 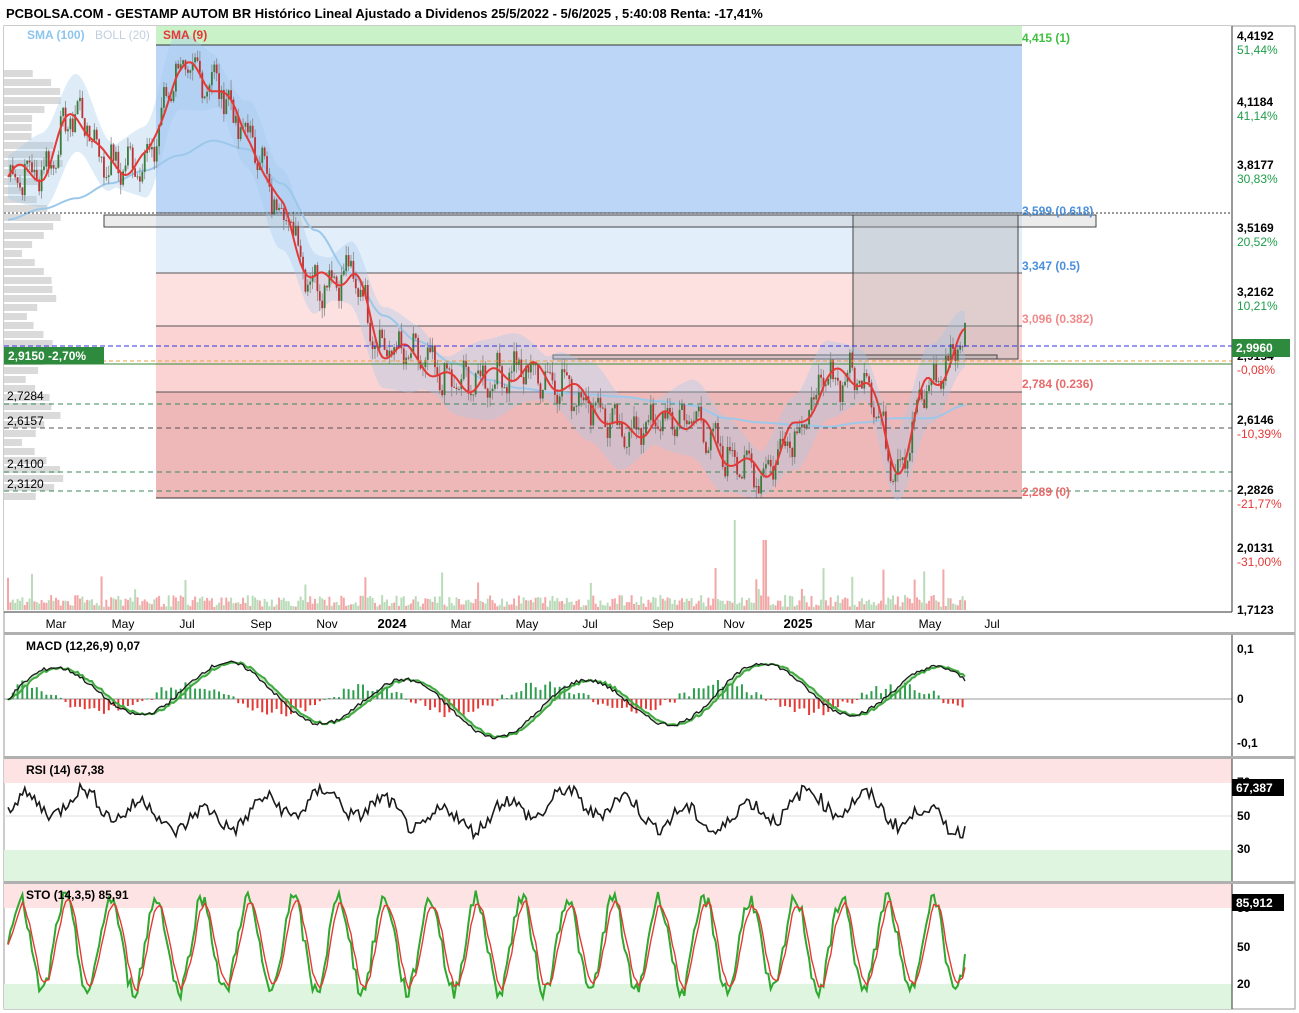 What do you see at coordinates (1244, 984) in the screenshot?
I see `sto-axis-20: 20` at bounding box center [1244, 984].